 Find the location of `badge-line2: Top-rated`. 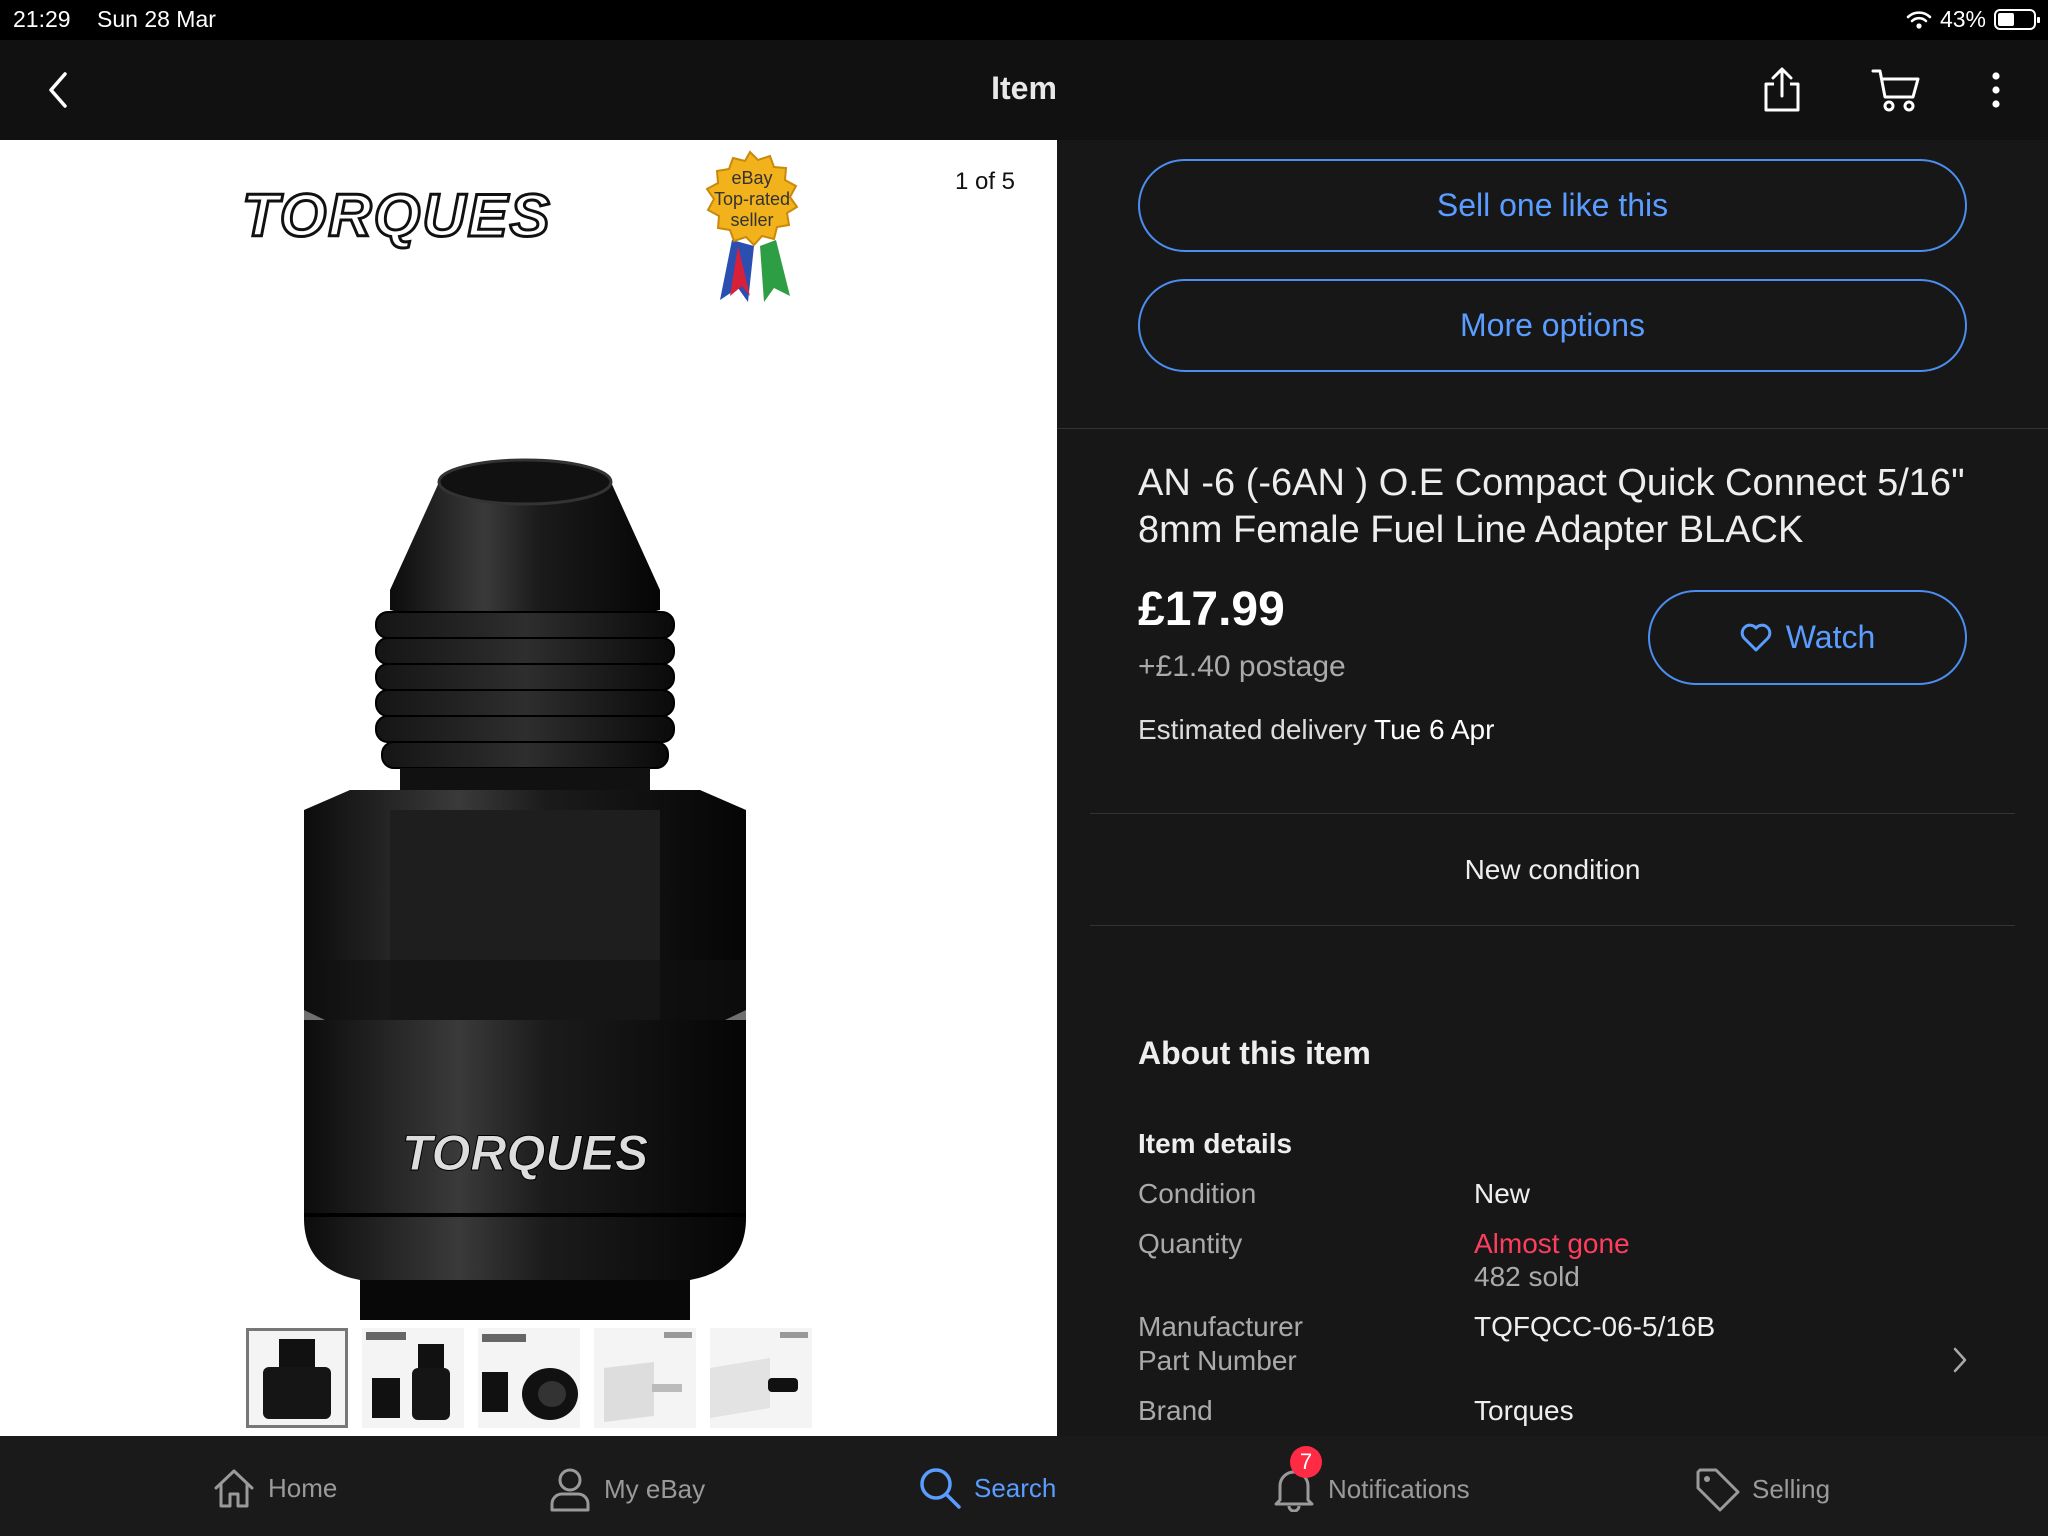

badge-line2: Top-rated is located at coordinates (752, 199).